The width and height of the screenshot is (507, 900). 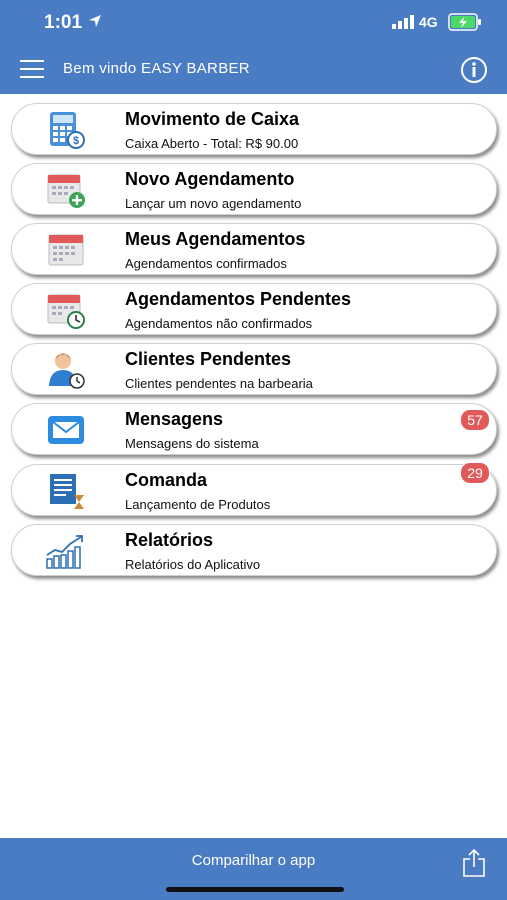 What do you see at coordinates (212, 119) in the screenshot?
I see `menu-item-title: Movimento de Caixa` at bounding box center [212, 119].